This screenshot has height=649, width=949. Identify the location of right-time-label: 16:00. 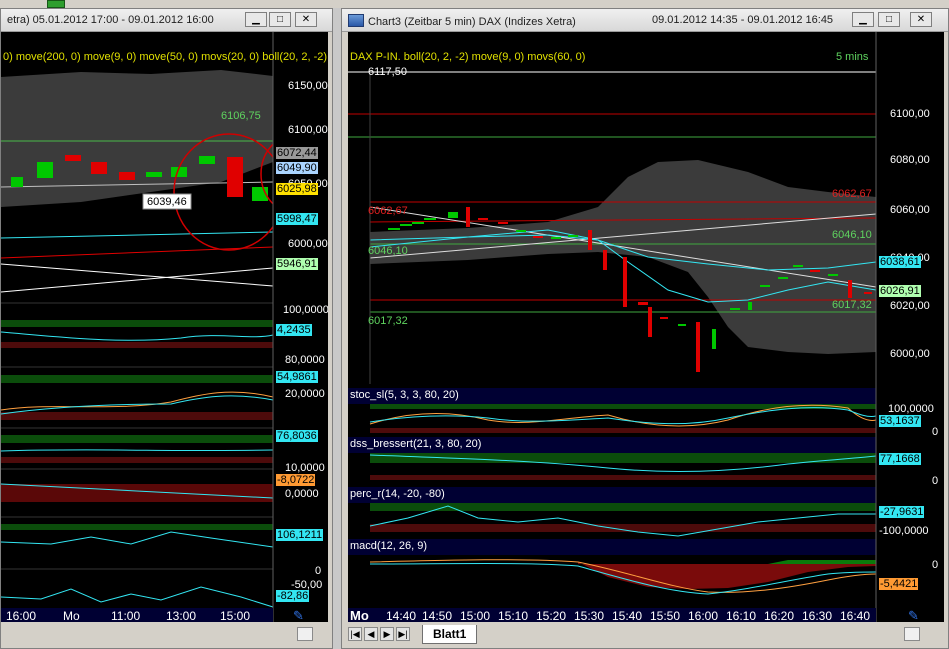
(703, 616).